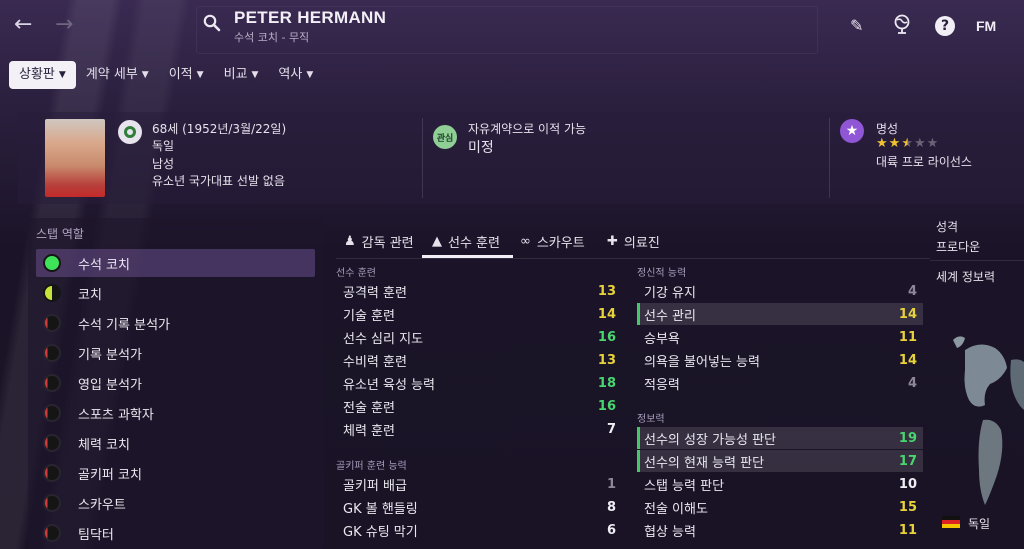  What do you see at coordinates (611, 429) in the screenshot?
I see `attribute-value: 7` at bounding box center [611, 429].